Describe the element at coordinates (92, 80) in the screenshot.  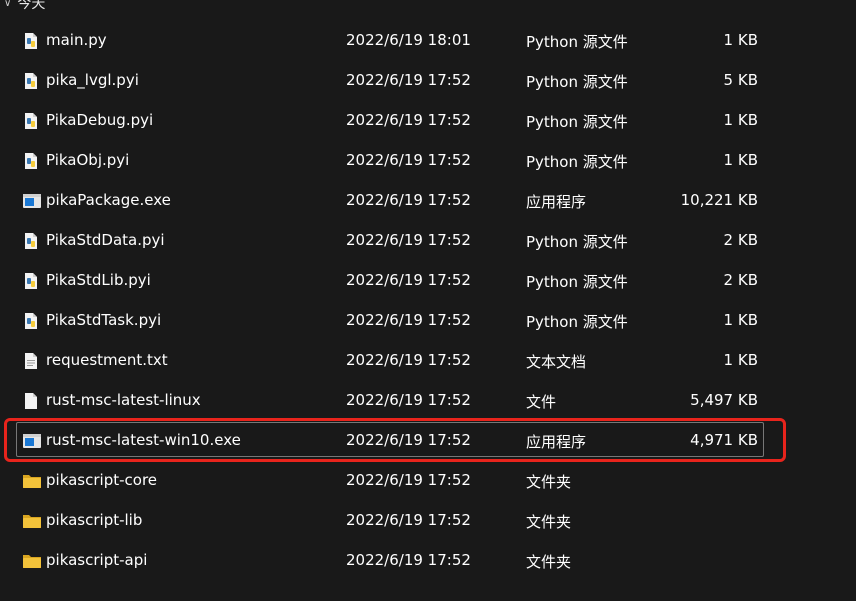
I see `file-name: pika_lvgl.pyi` at that location.